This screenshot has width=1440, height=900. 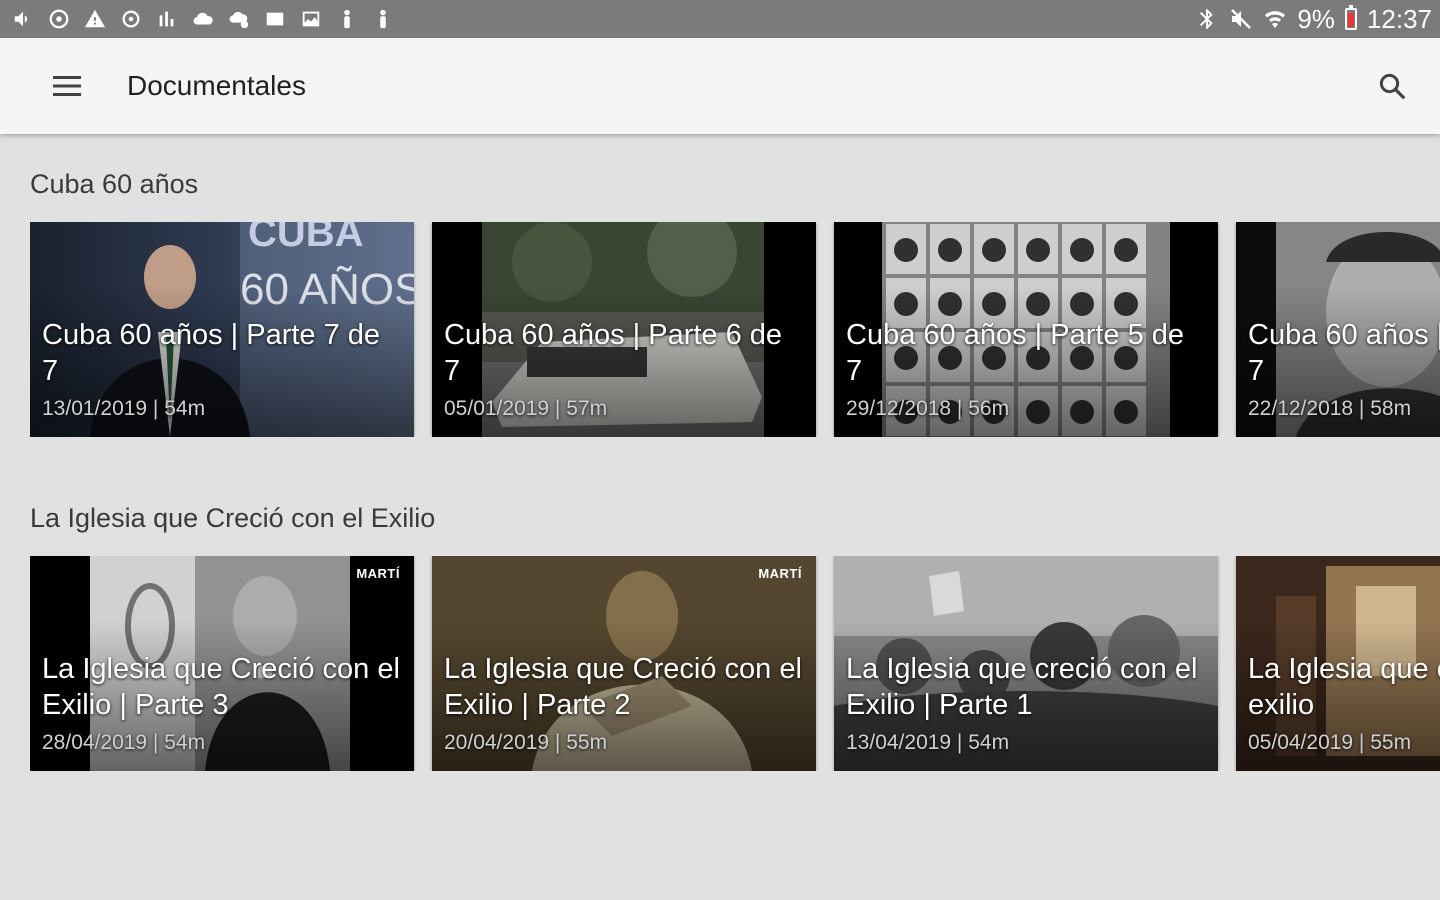 I want to click on figure-icon, so click(x=347, y=19).